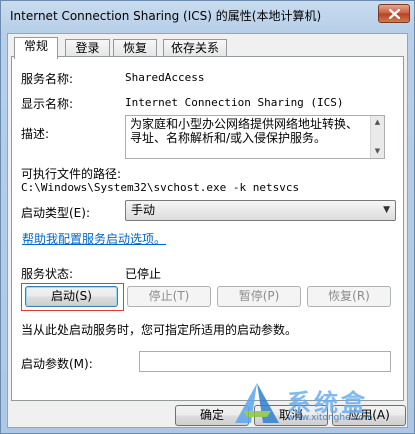  I want to click on start-params-label: 启动参数(M):, so click(57, 364).